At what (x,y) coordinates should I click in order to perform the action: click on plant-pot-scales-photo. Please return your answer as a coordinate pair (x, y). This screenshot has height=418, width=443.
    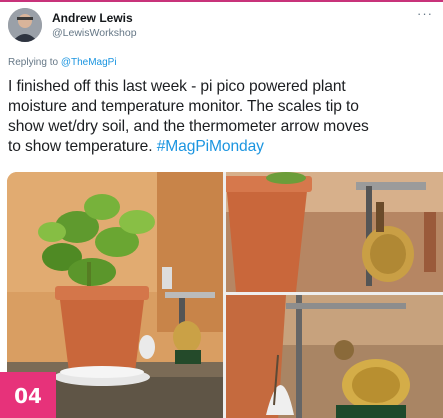
    Looking at the image, I should click on (334, 232).